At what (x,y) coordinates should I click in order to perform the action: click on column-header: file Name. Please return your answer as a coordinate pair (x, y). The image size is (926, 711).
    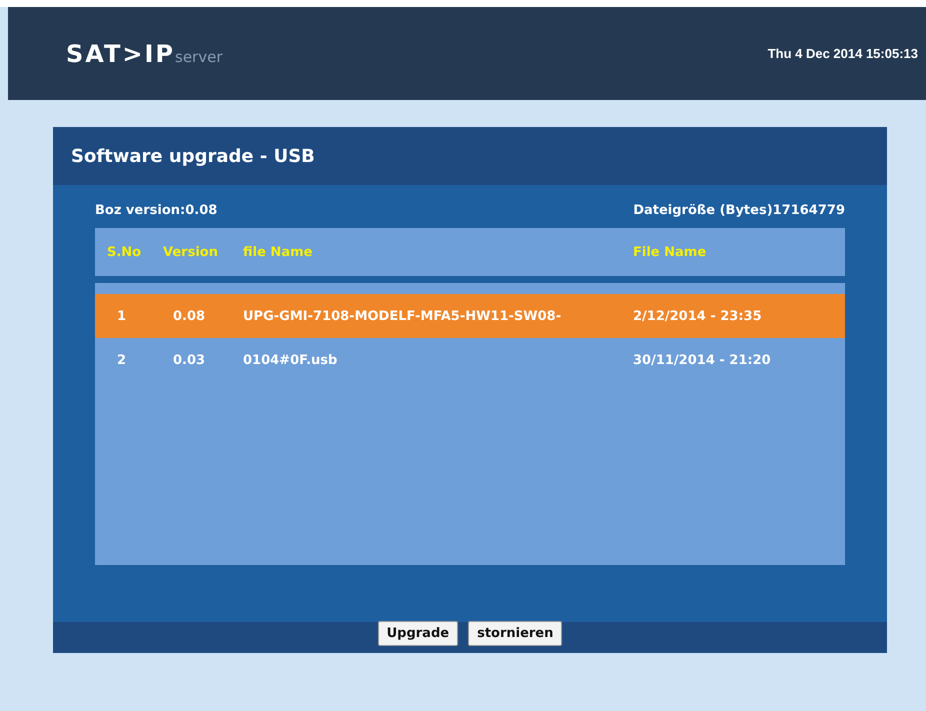
    Looking at the image, I should click on (278, 252).